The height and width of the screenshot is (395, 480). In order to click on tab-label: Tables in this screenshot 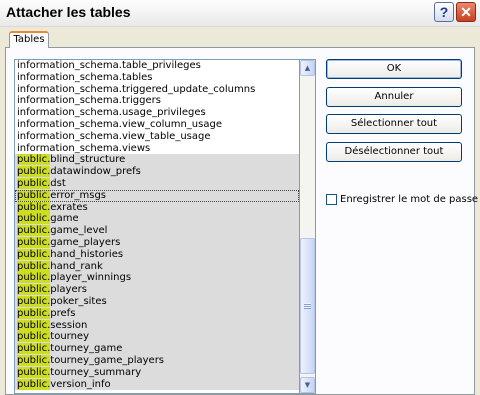, I will do `click(29, 39)`.